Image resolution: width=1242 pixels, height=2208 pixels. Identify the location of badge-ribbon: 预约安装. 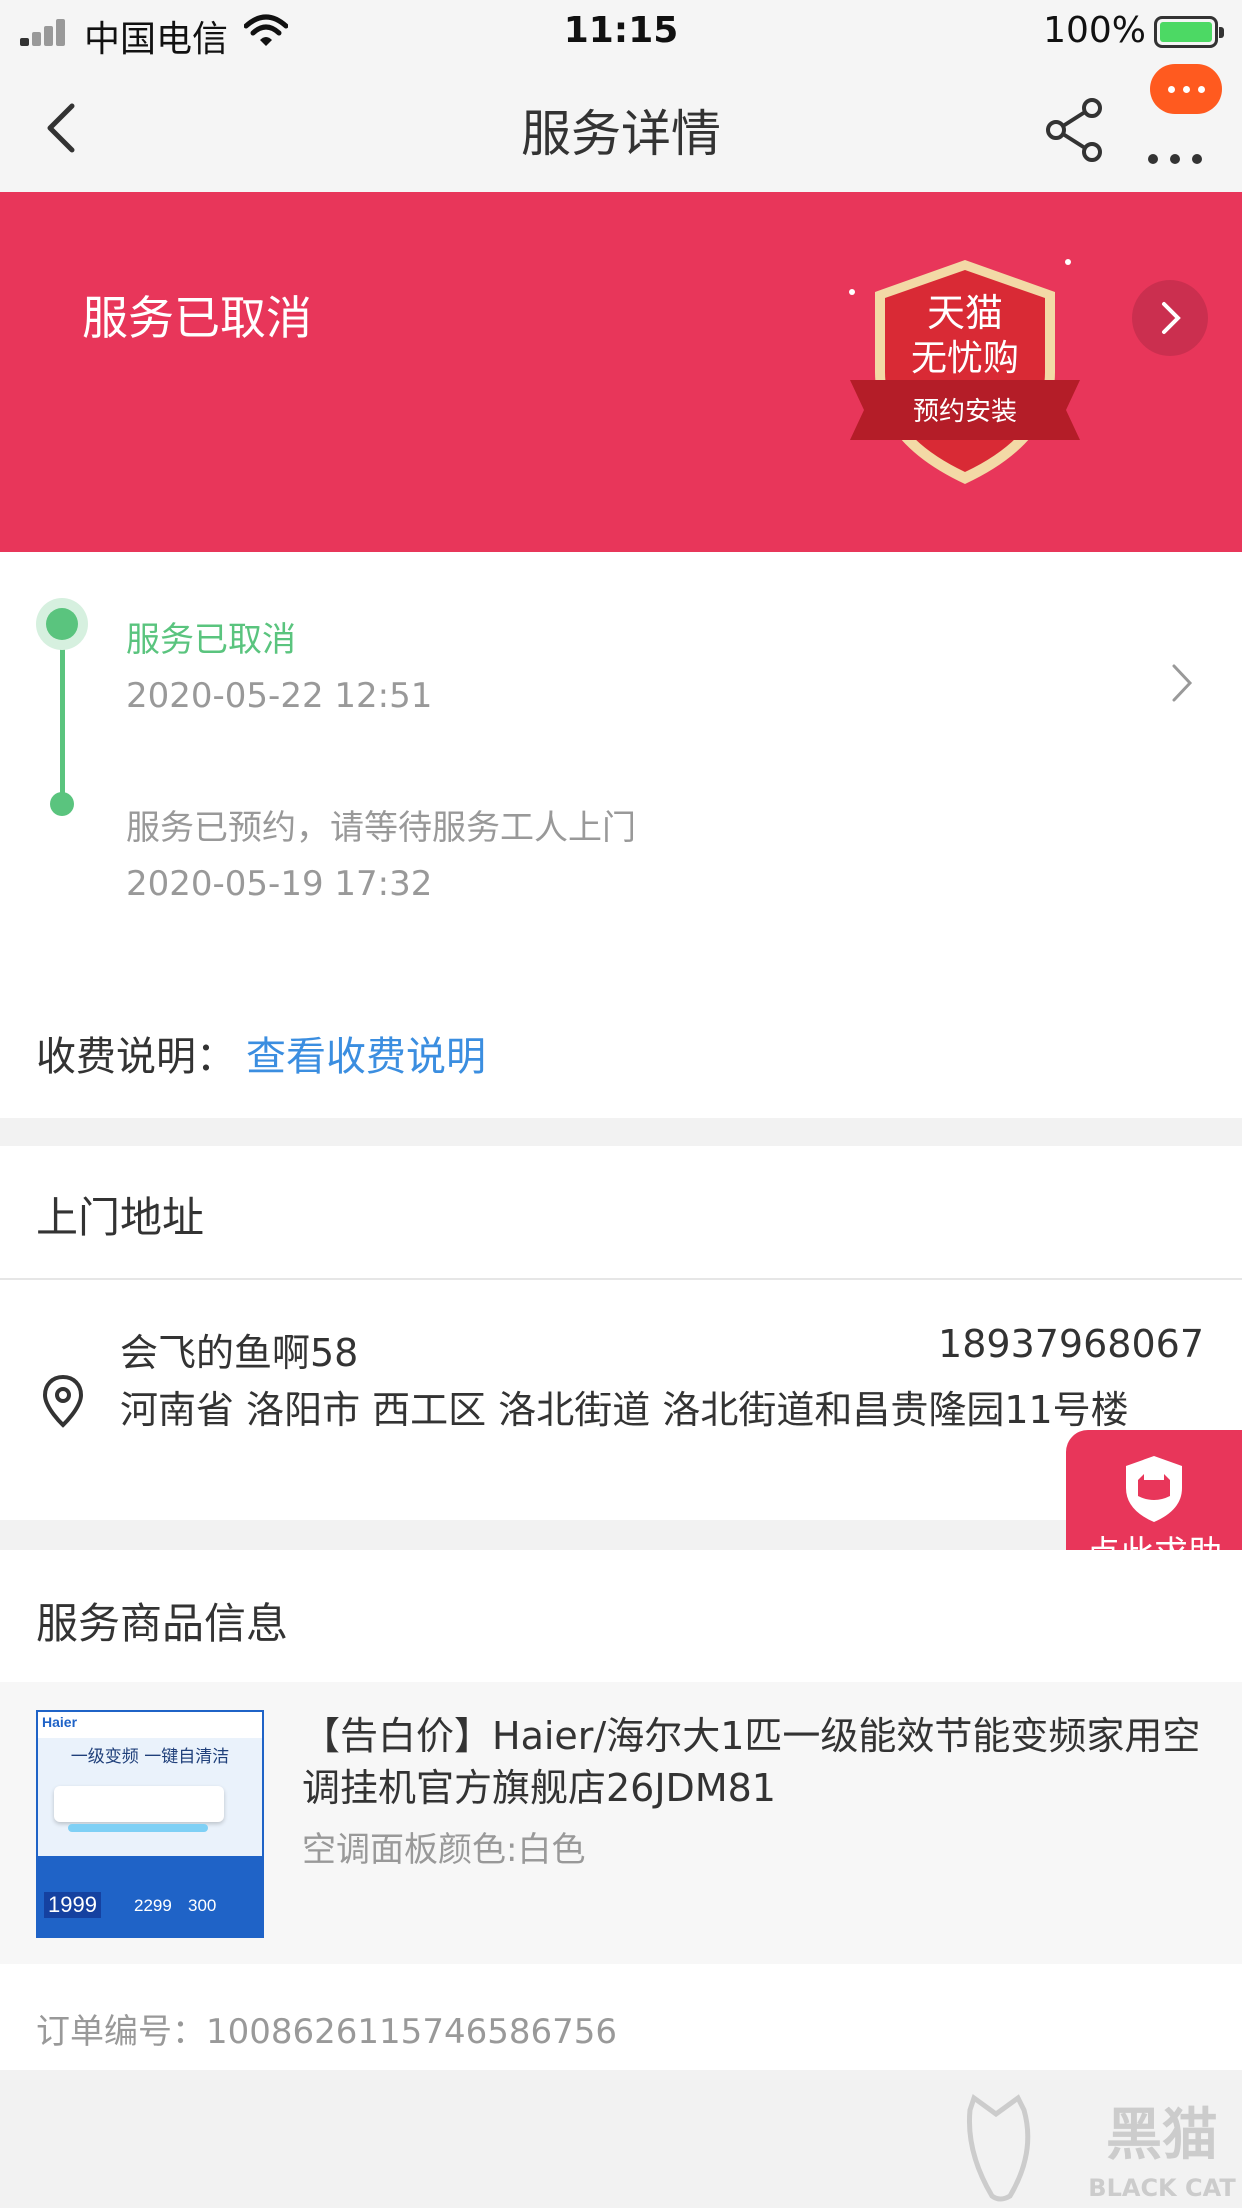
(965, 412).